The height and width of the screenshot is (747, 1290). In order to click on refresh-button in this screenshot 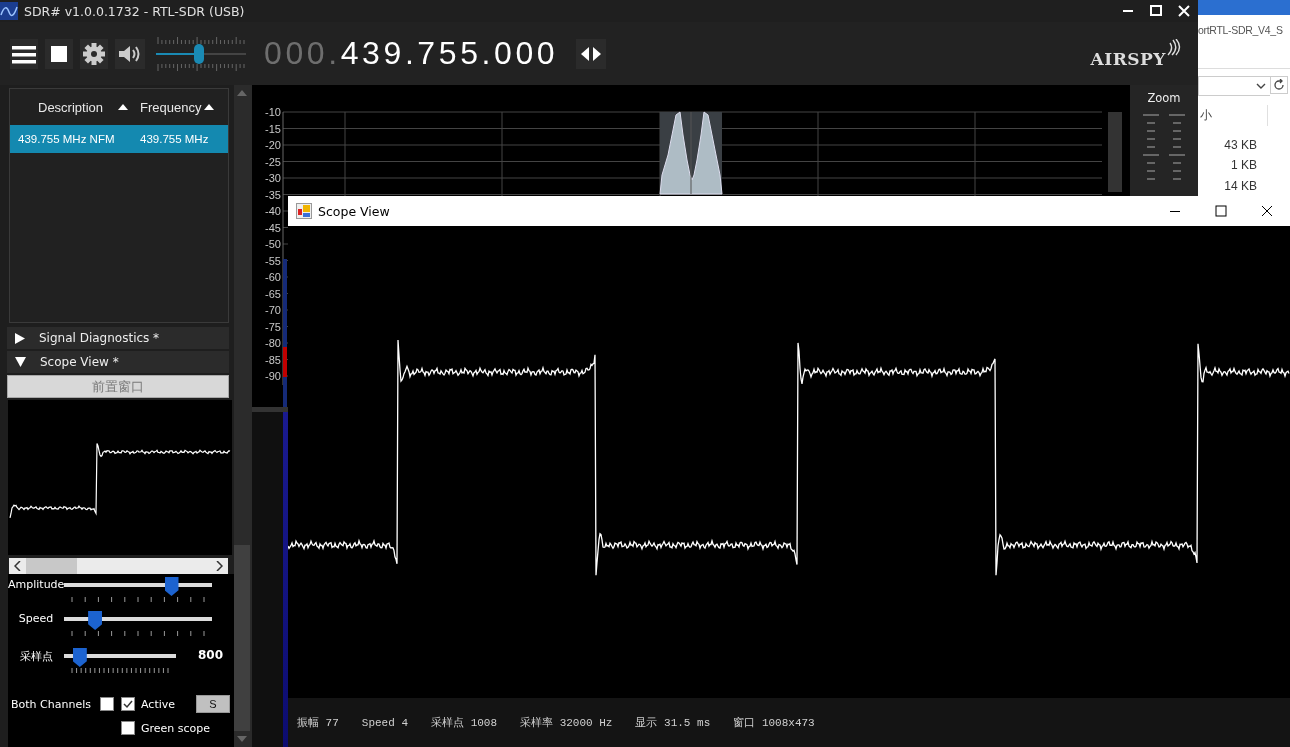, I will do `click(1279, 85)`.